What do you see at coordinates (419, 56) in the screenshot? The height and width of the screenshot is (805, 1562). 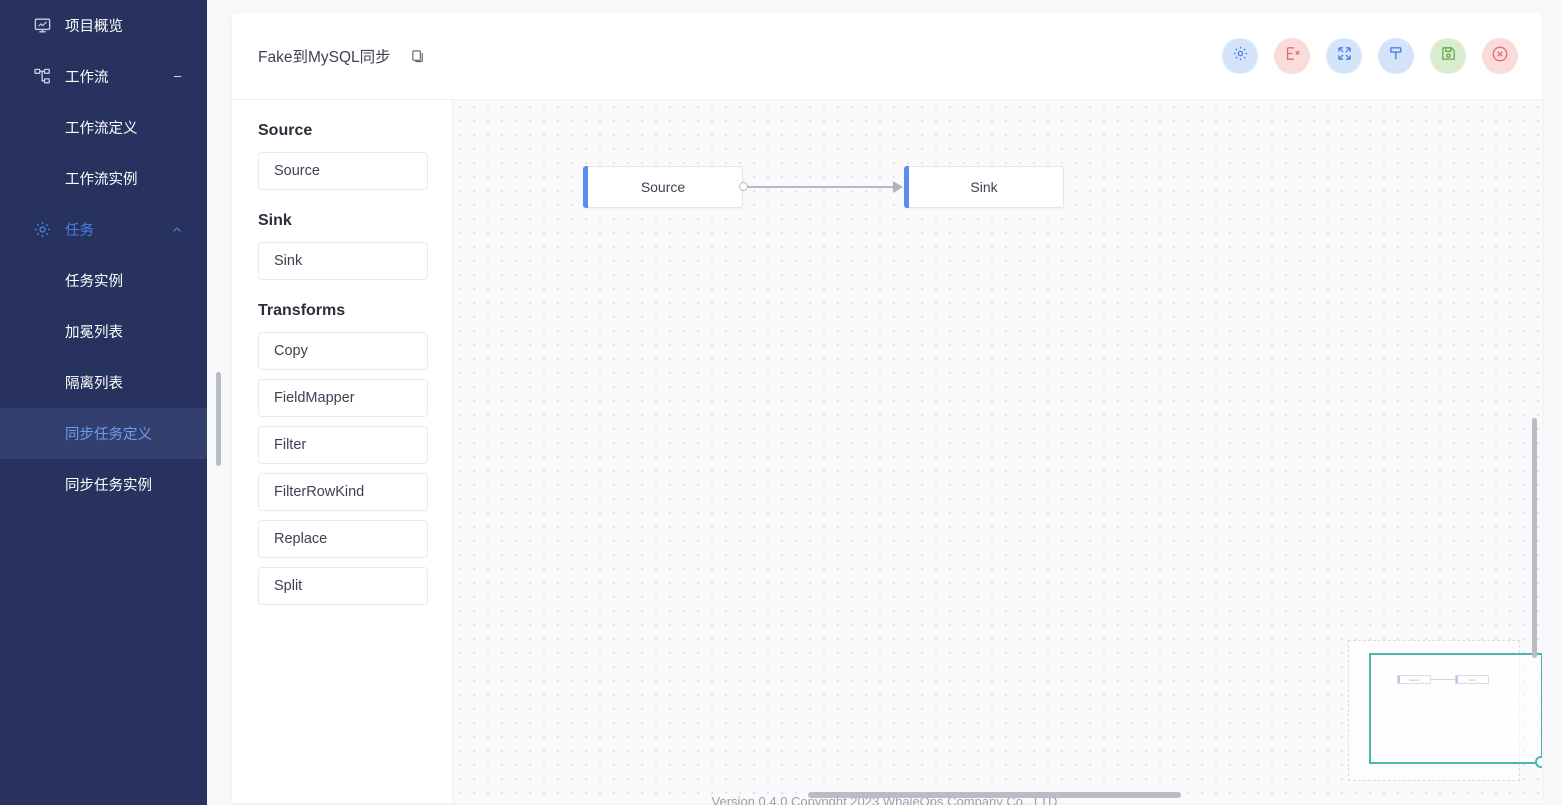 I see `copy-icon` at bounding box center [419, 56].